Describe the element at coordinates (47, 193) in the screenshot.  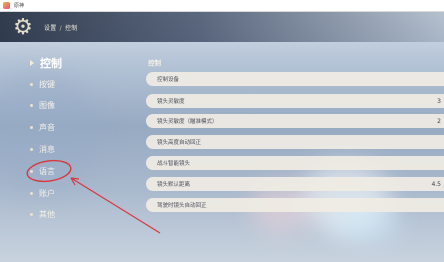
I see `sidebar-item-label: 账户` at that location.